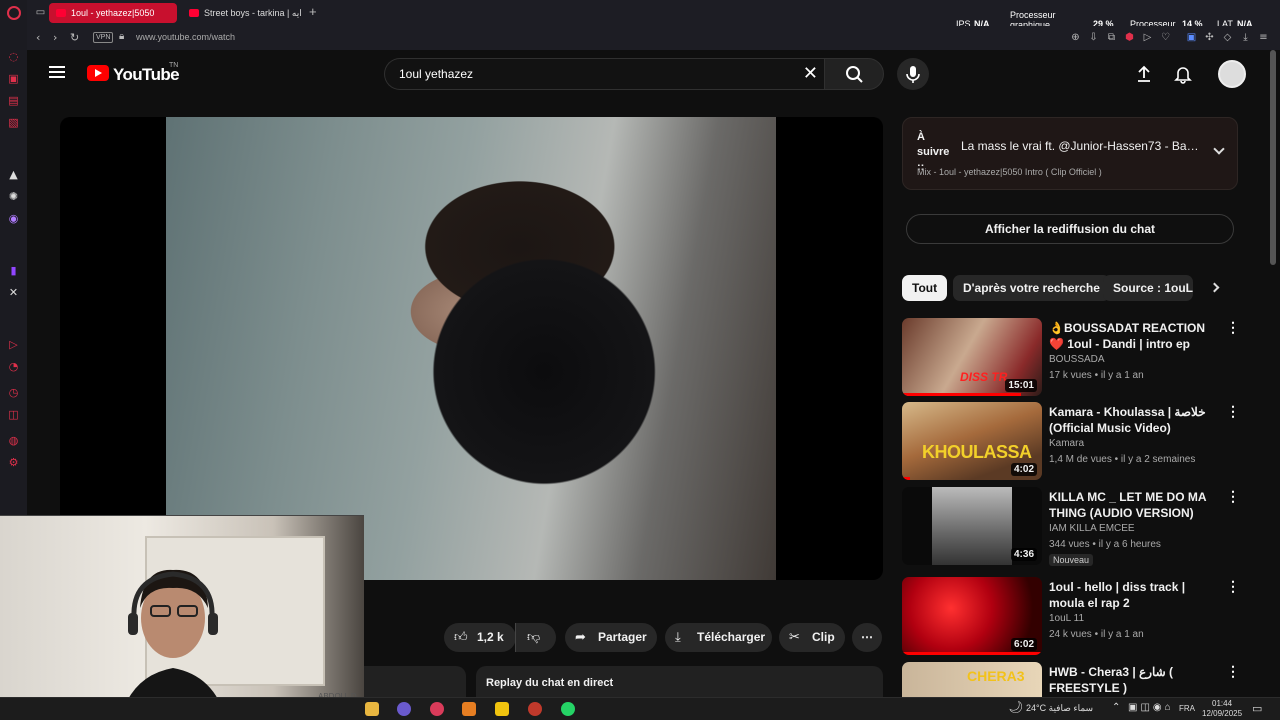  Describe the element at coordinates (1031, 288) in the screenshot. I see `chip-related-search: D'après votre recherche` at that location.